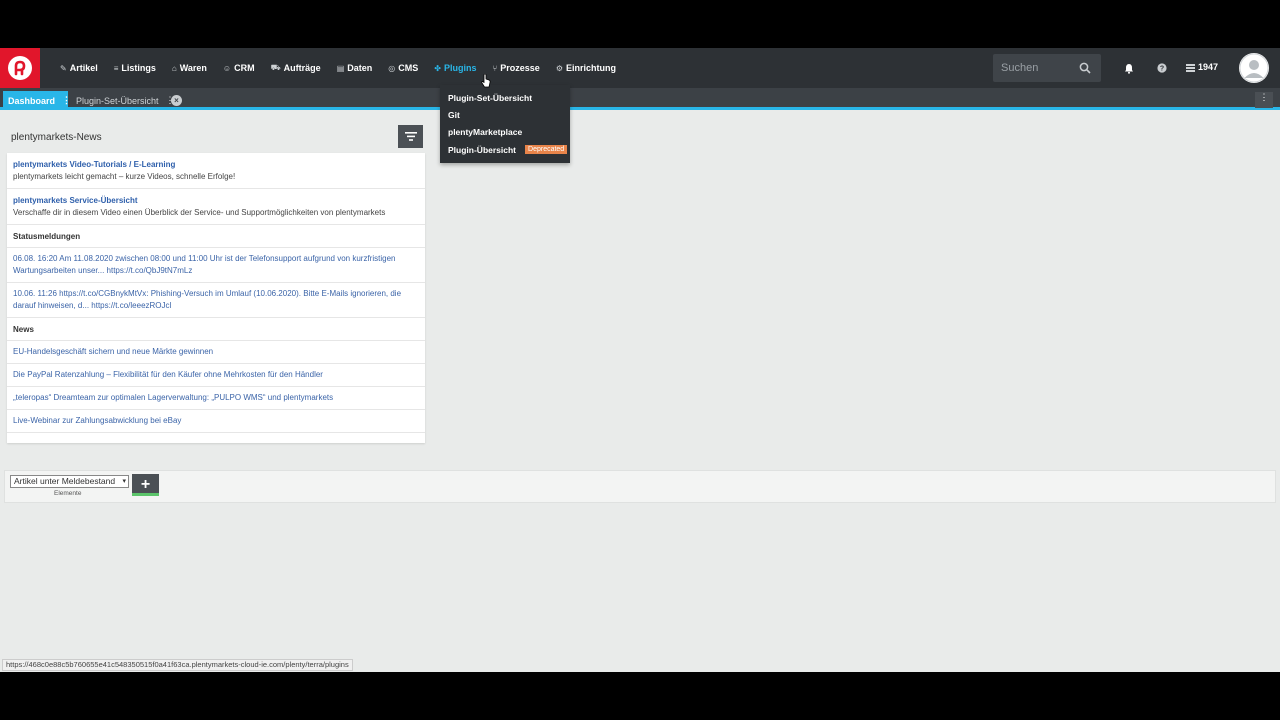  I want to click on nav-crm: ☺ CRM, so click(239, 68).